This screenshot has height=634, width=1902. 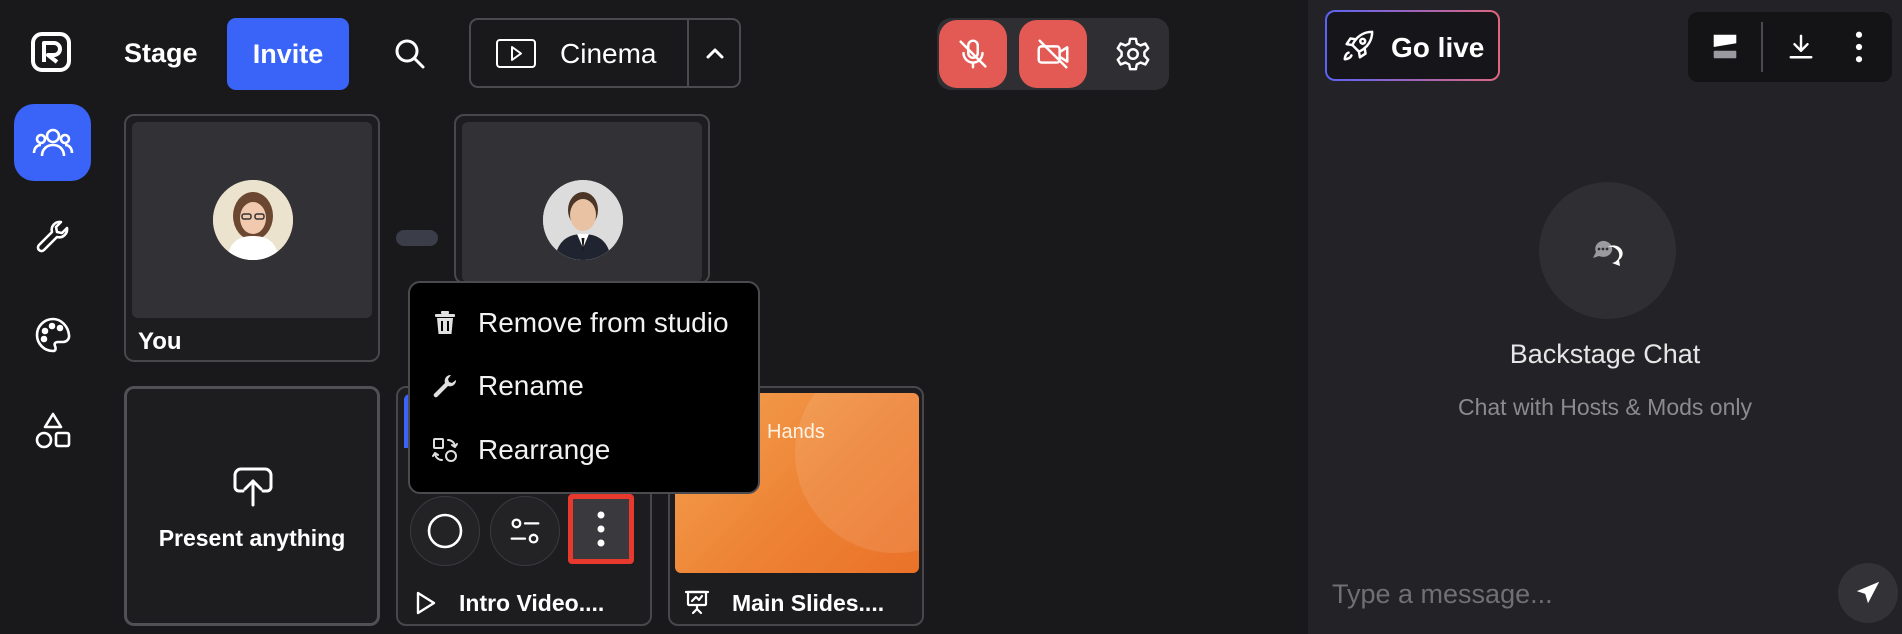 What do you see at coordinates (445, 322) in the screenshot?
I see `trash-icon` at bounding box center [445, 322].